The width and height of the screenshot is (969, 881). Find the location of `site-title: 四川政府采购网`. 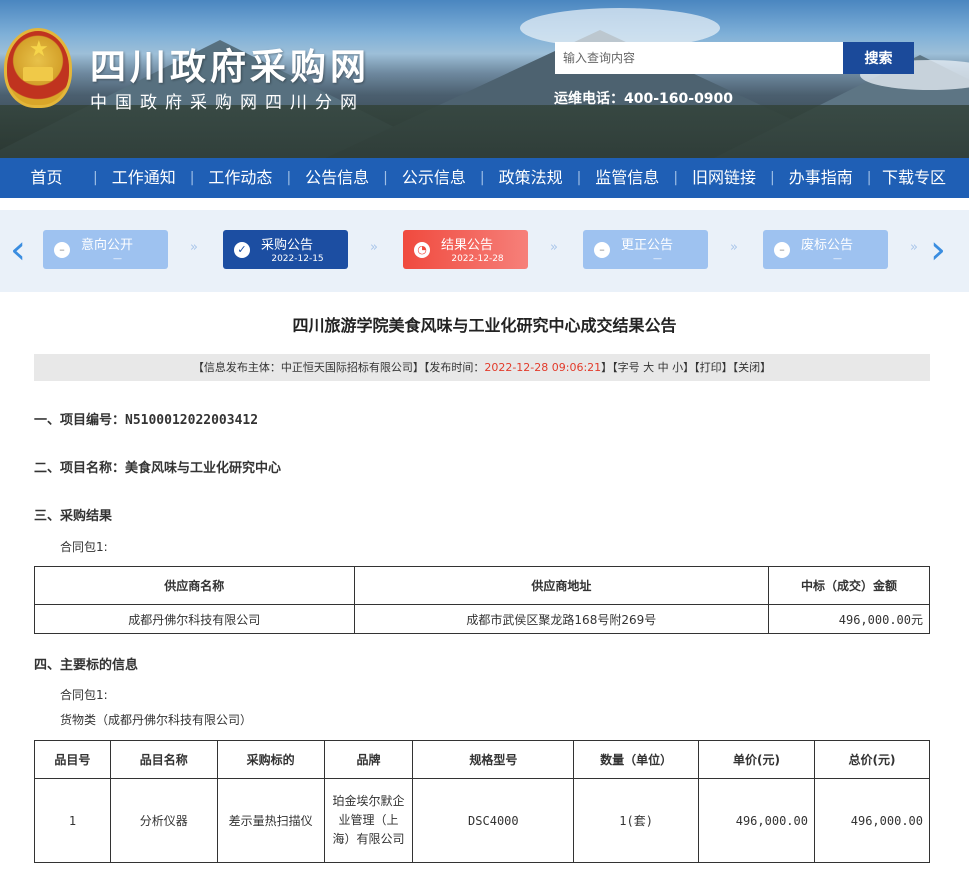

site-title: 四川政府采购网 is located at coordinates (230, 64).